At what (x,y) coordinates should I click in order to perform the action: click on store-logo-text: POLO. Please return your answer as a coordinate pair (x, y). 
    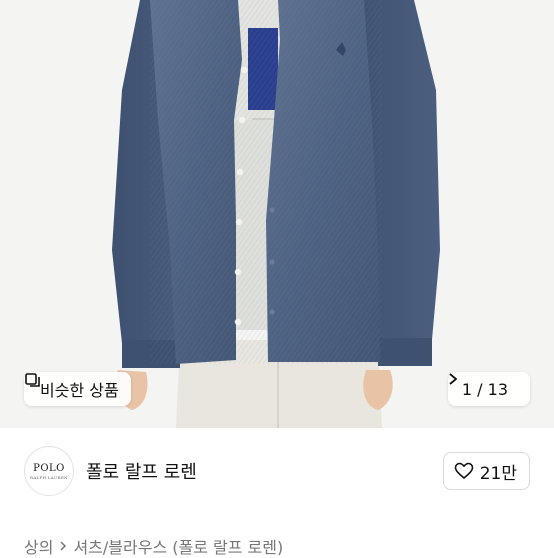
    Looking at the image, I should click on (49, 468).